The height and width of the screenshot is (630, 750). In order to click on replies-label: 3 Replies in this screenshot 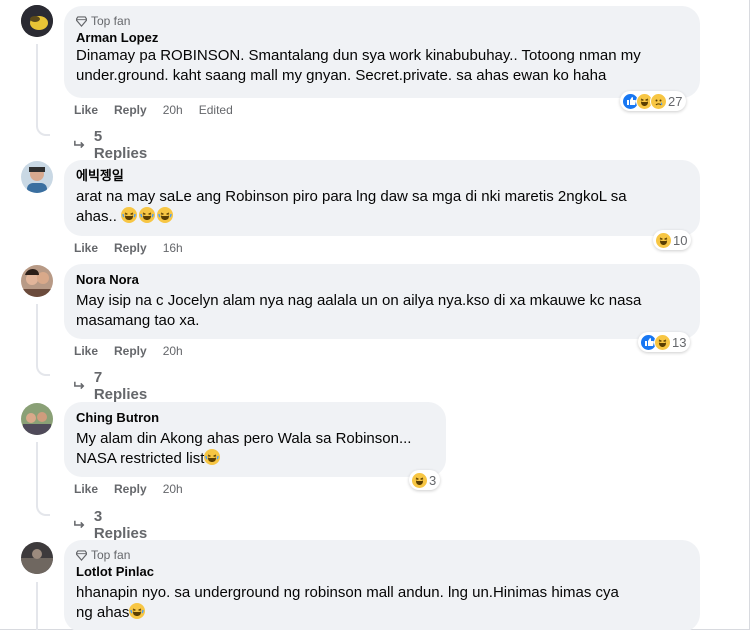, I will do `click(120, 525)`.